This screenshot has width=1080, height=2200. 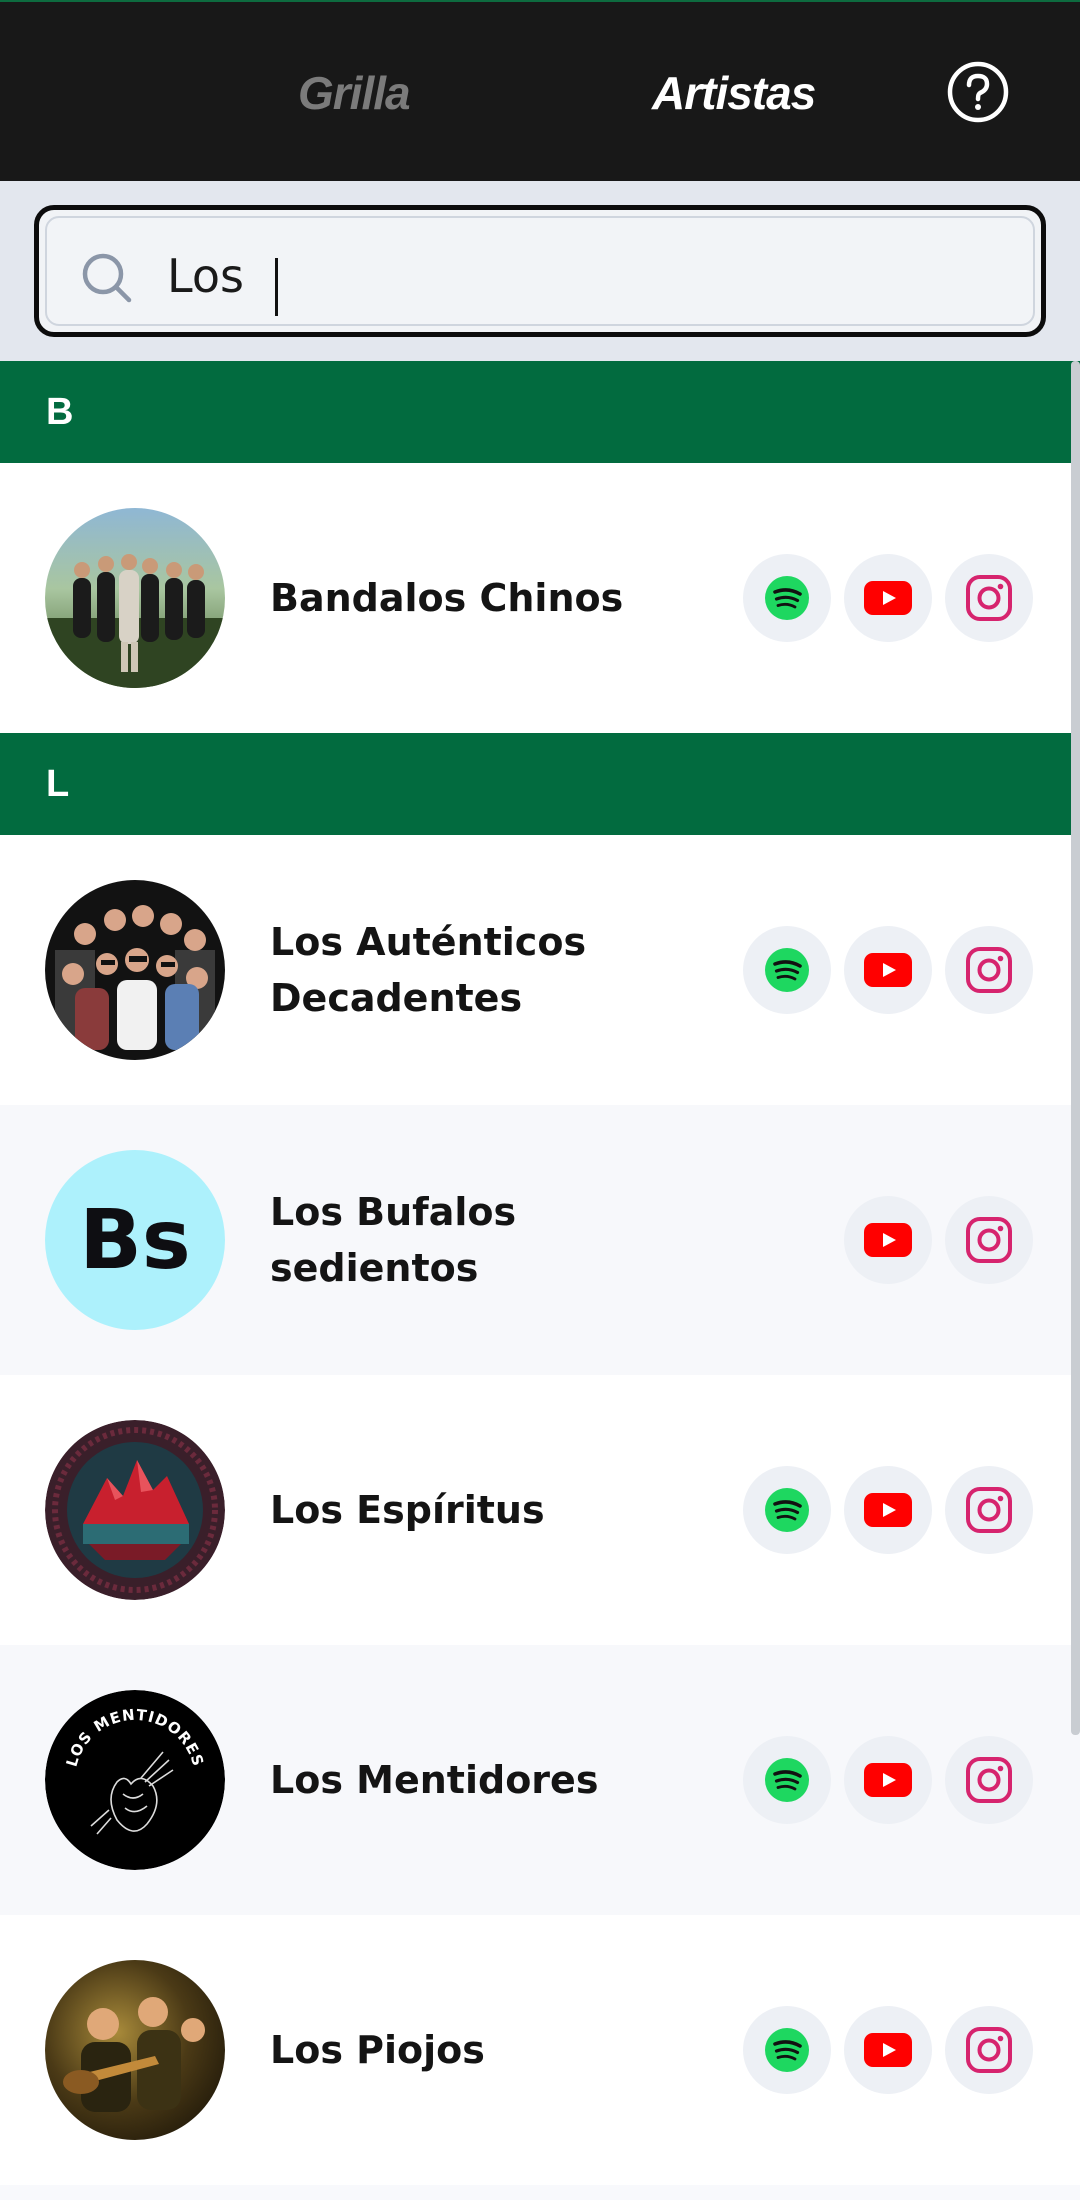 I want to click on list-item: LOS MENTIDORES Los Mentidores, so click(x=540, y=1780).